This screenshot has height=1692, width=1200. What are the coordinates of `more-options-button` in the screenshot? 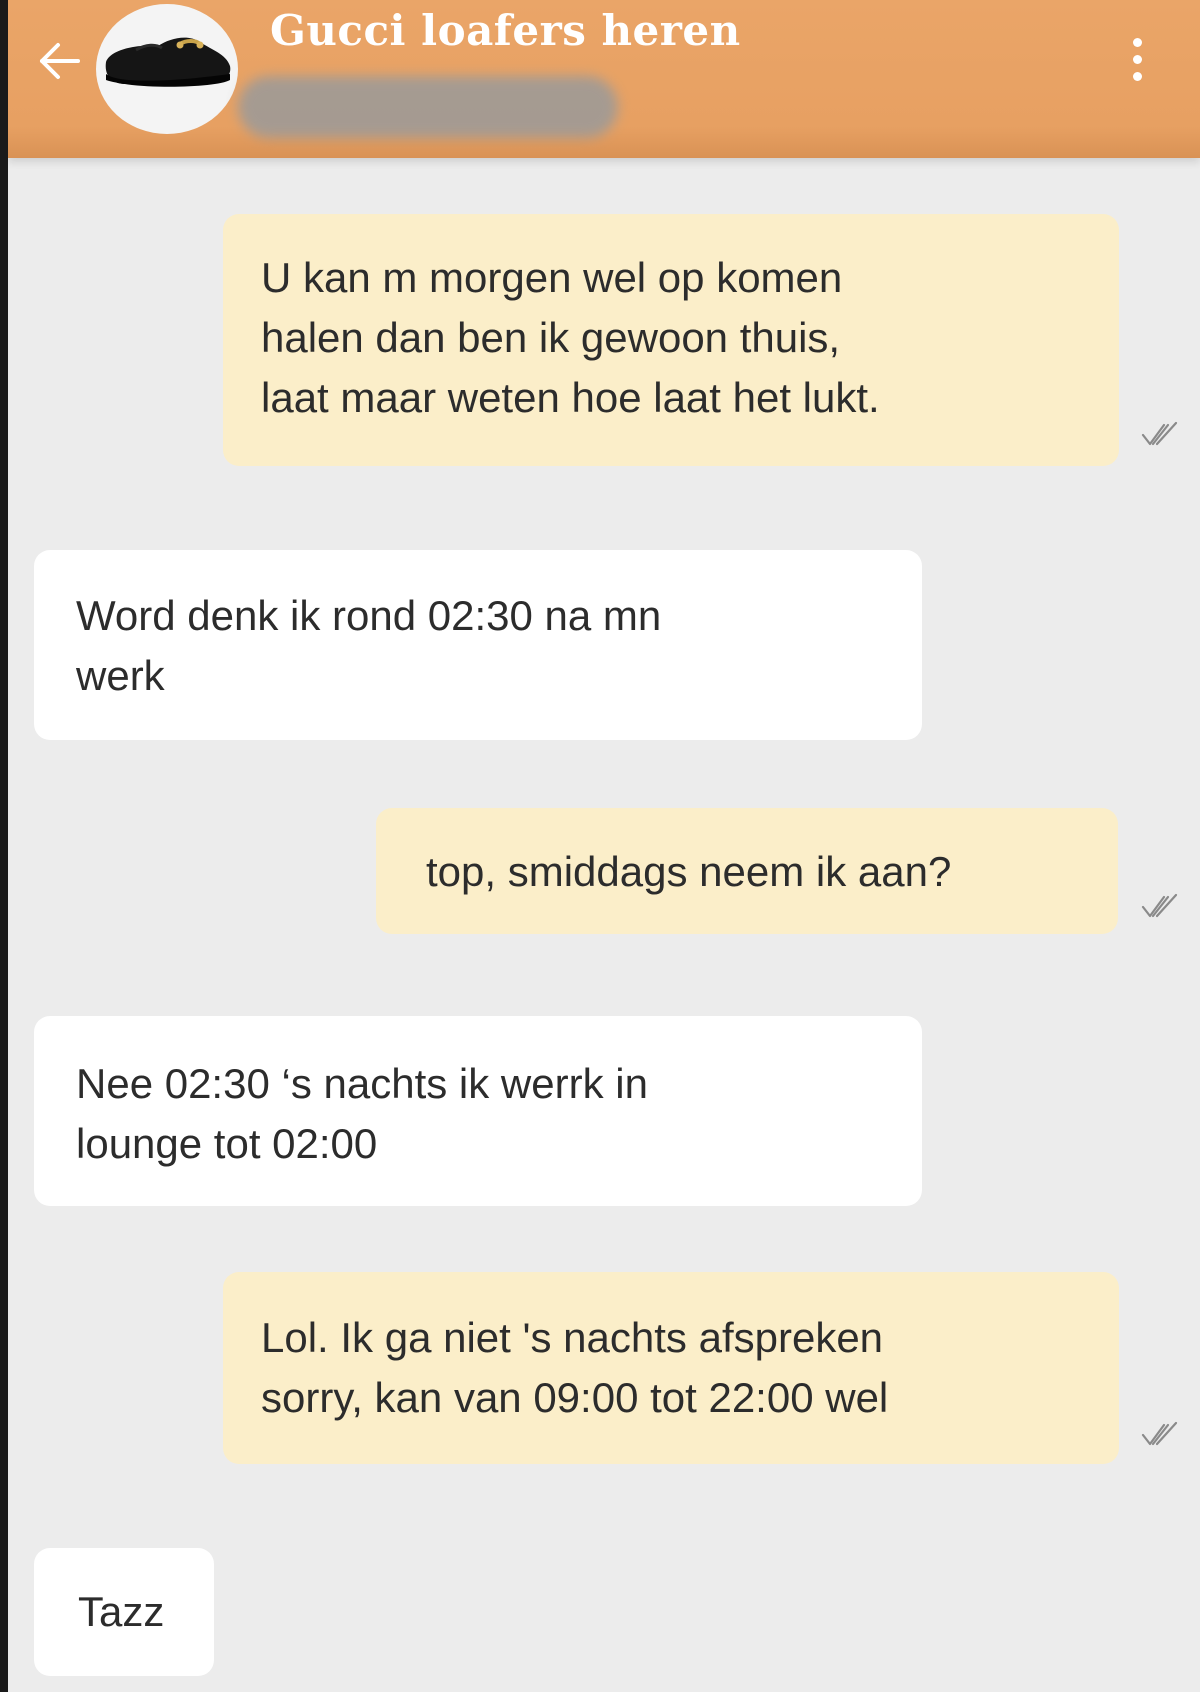 It's located at (1137, 68).